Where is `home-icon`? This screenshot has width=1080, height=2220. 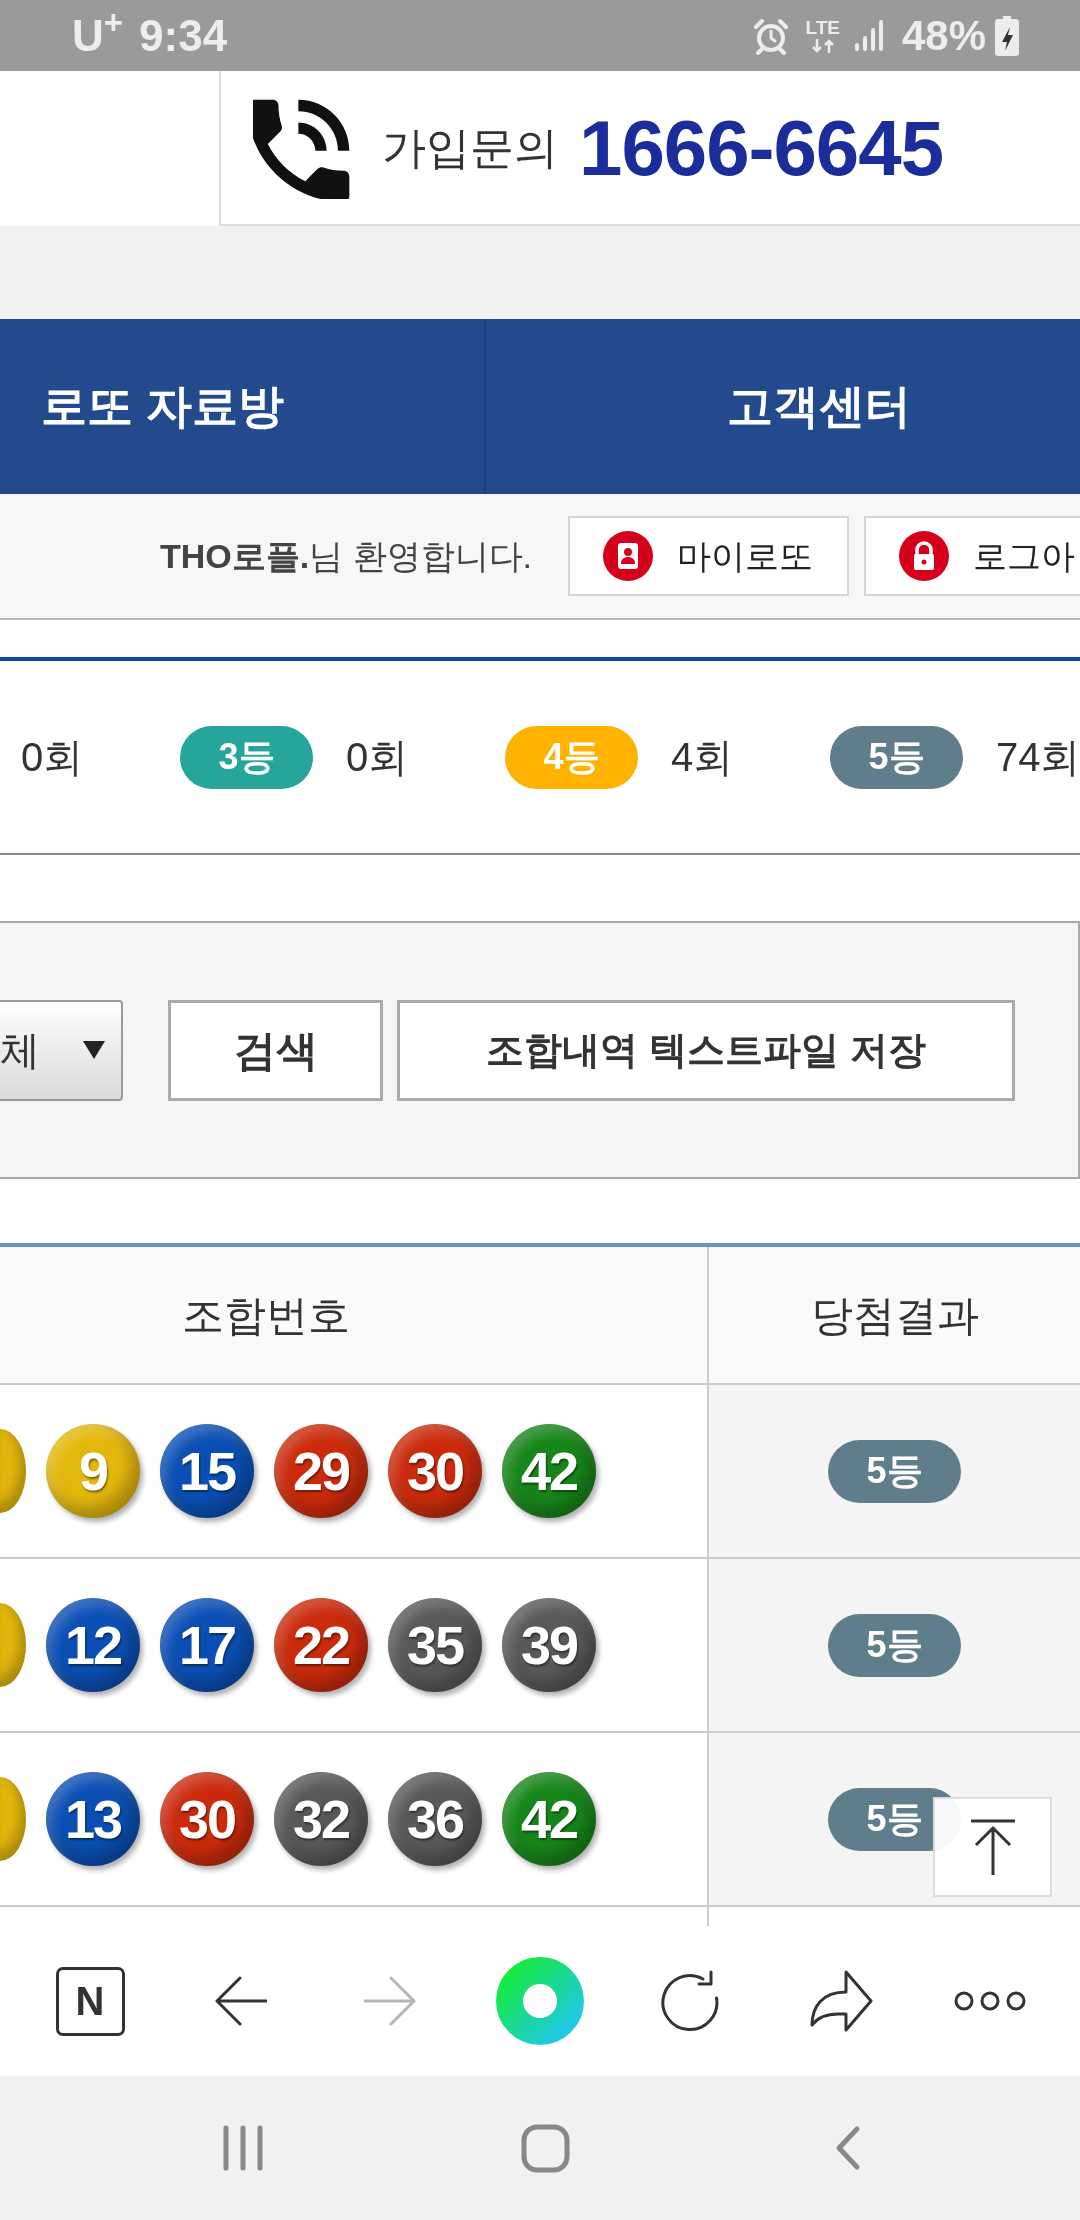
home-icon is located at coordinates (545, 2148).